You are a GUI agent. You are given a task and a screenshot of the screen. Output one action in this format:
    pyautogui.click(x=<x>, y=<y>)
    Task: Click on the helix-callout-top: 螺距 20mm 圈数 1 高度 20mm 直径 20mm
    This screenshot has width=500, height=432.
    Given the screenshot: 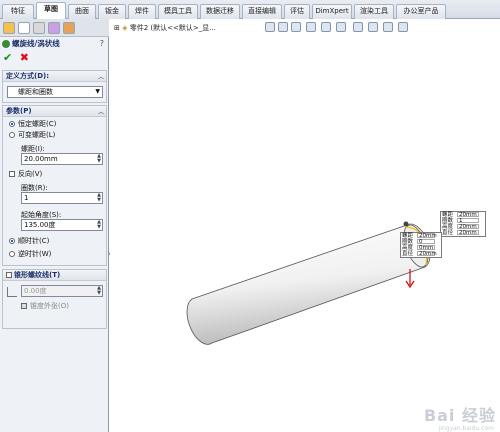 What is the action you would take?
    pyautogui.click(x=463, y=224)
    